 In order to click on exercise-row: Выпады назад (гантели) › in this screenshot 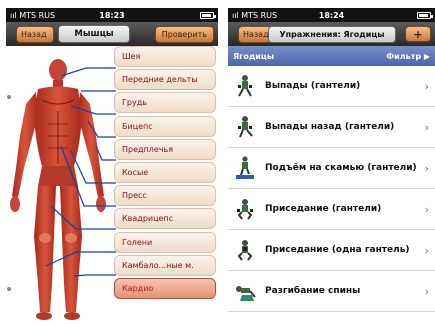, I will do `click(331, 127)`.